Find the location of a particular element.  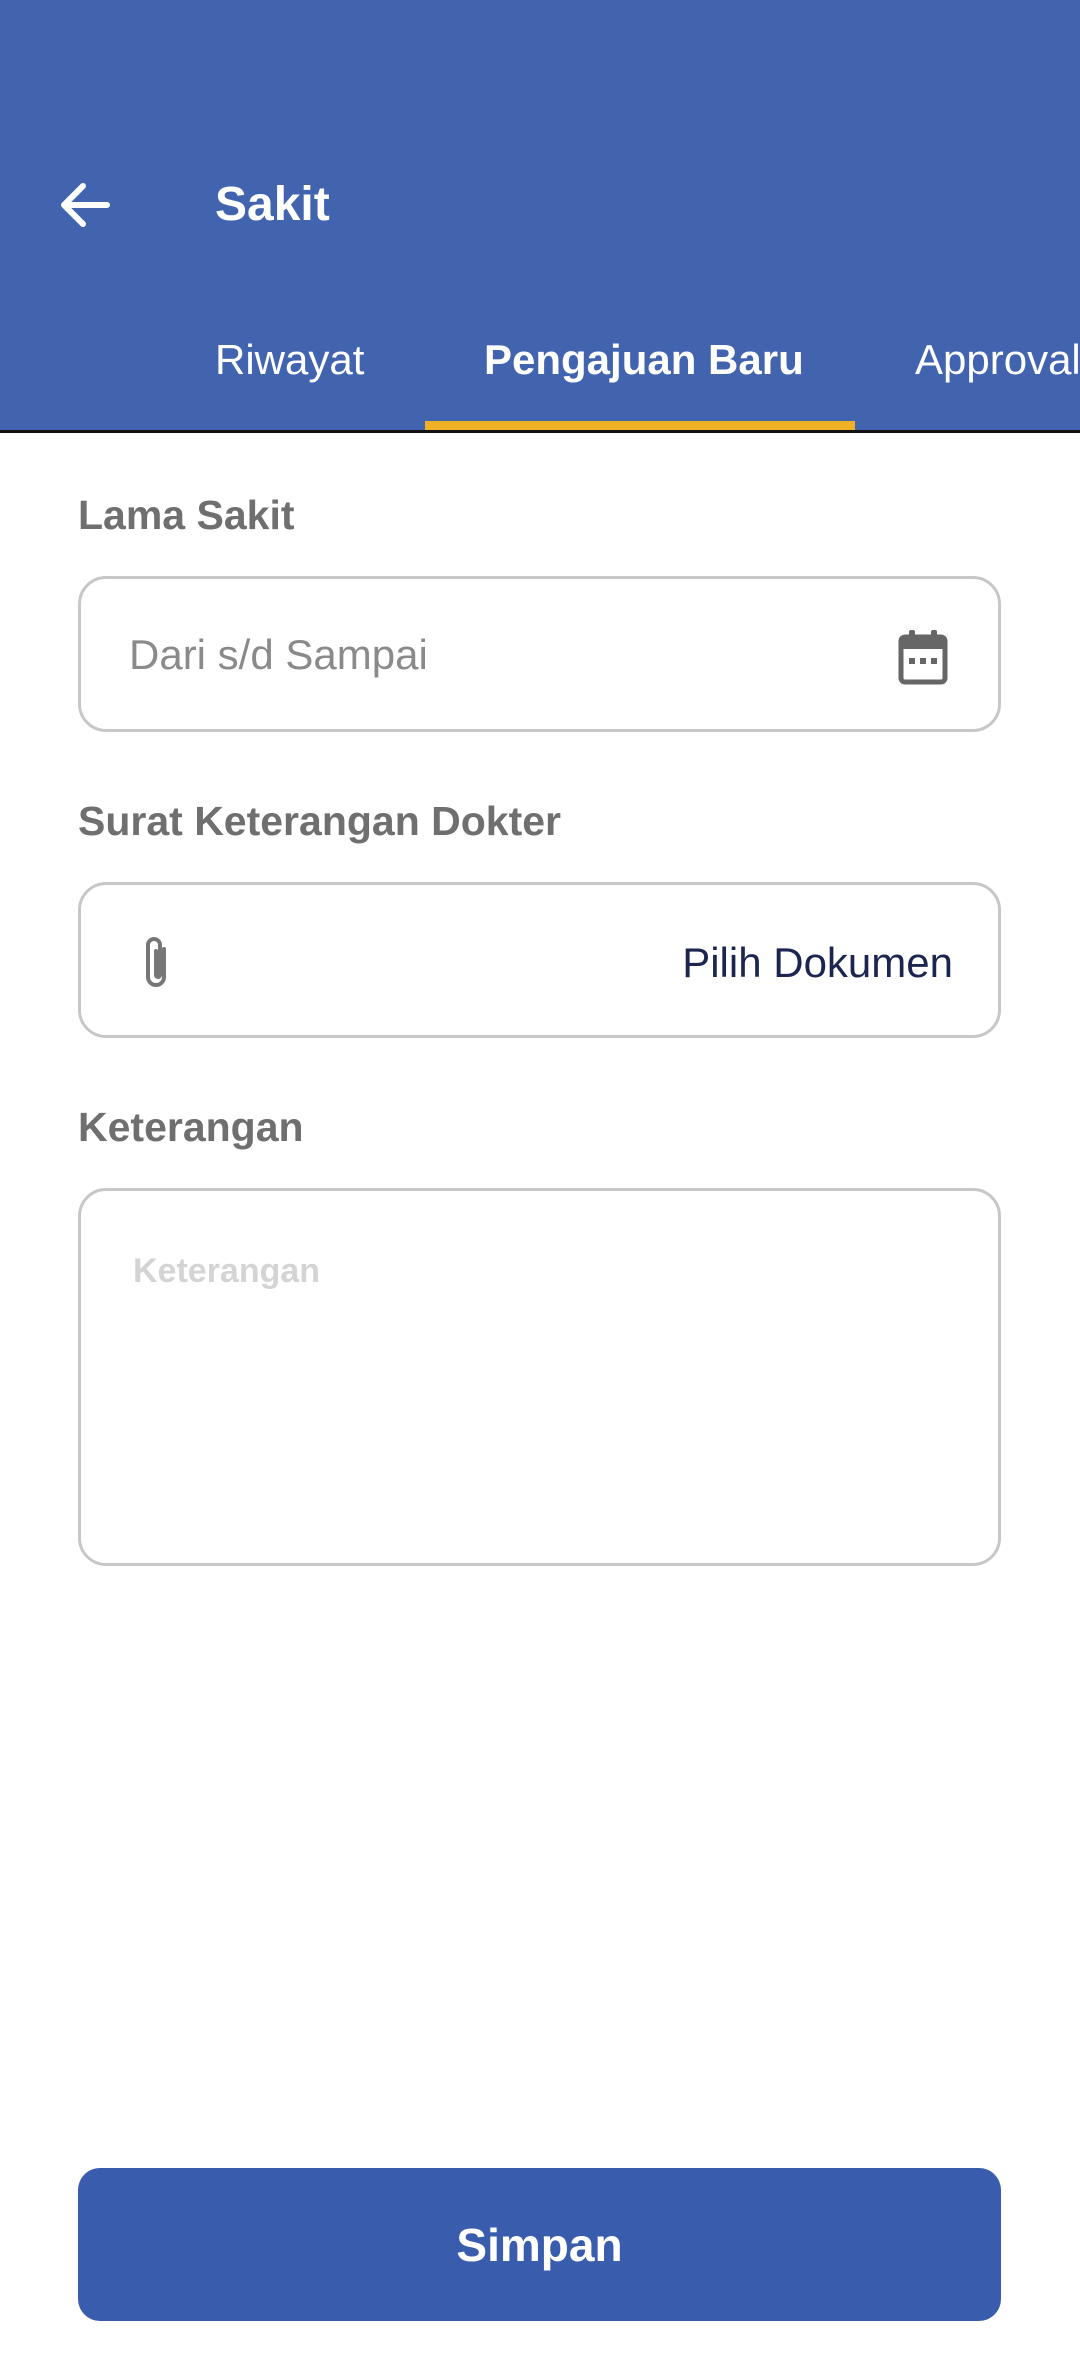

calendar-icon is located at coordinates (923, 657).